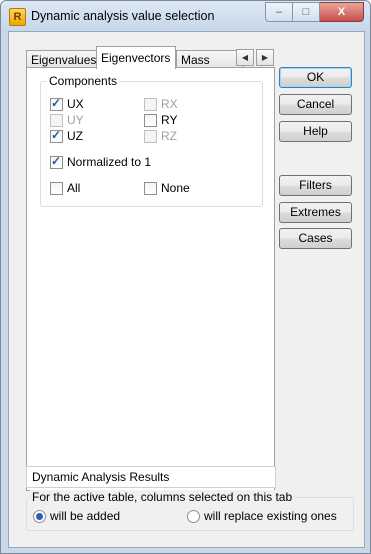  Describe the element at coordinates (169, 120) in the screenshot. I see `checkbox-label: RY` at that location.